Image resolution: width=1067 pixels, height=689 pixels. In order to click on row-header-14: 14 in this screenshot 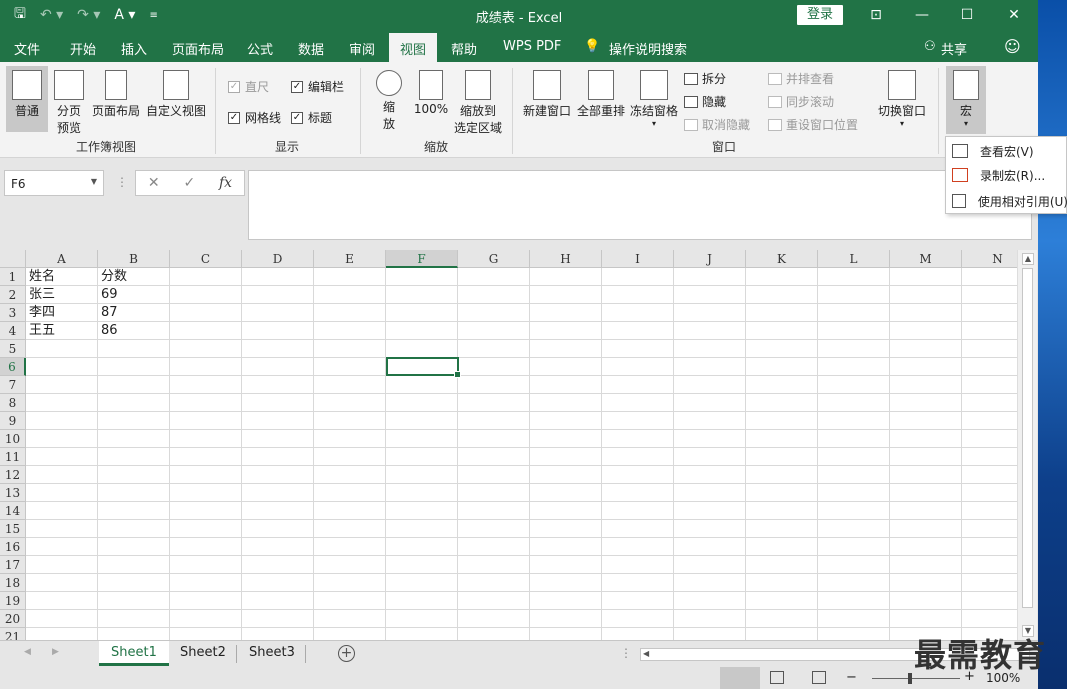, I will do `click(13, 511)`.